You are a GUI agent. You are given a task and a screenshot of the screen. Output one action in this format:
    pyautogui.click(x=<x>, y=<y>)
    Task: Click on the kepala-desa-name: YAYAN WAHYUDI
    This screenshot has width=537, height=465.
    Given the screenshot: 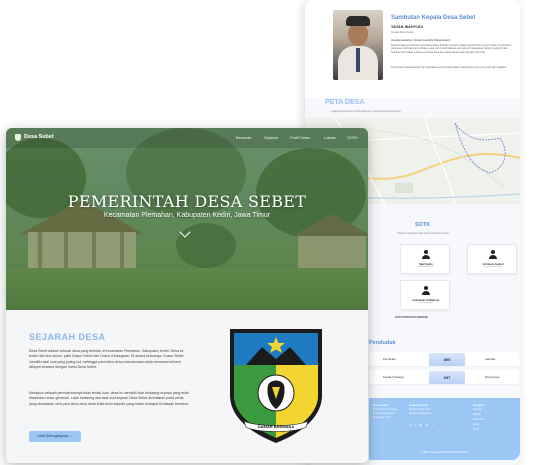 What is the action you would take?
    pyautogui.click(x=407, y=27)
    